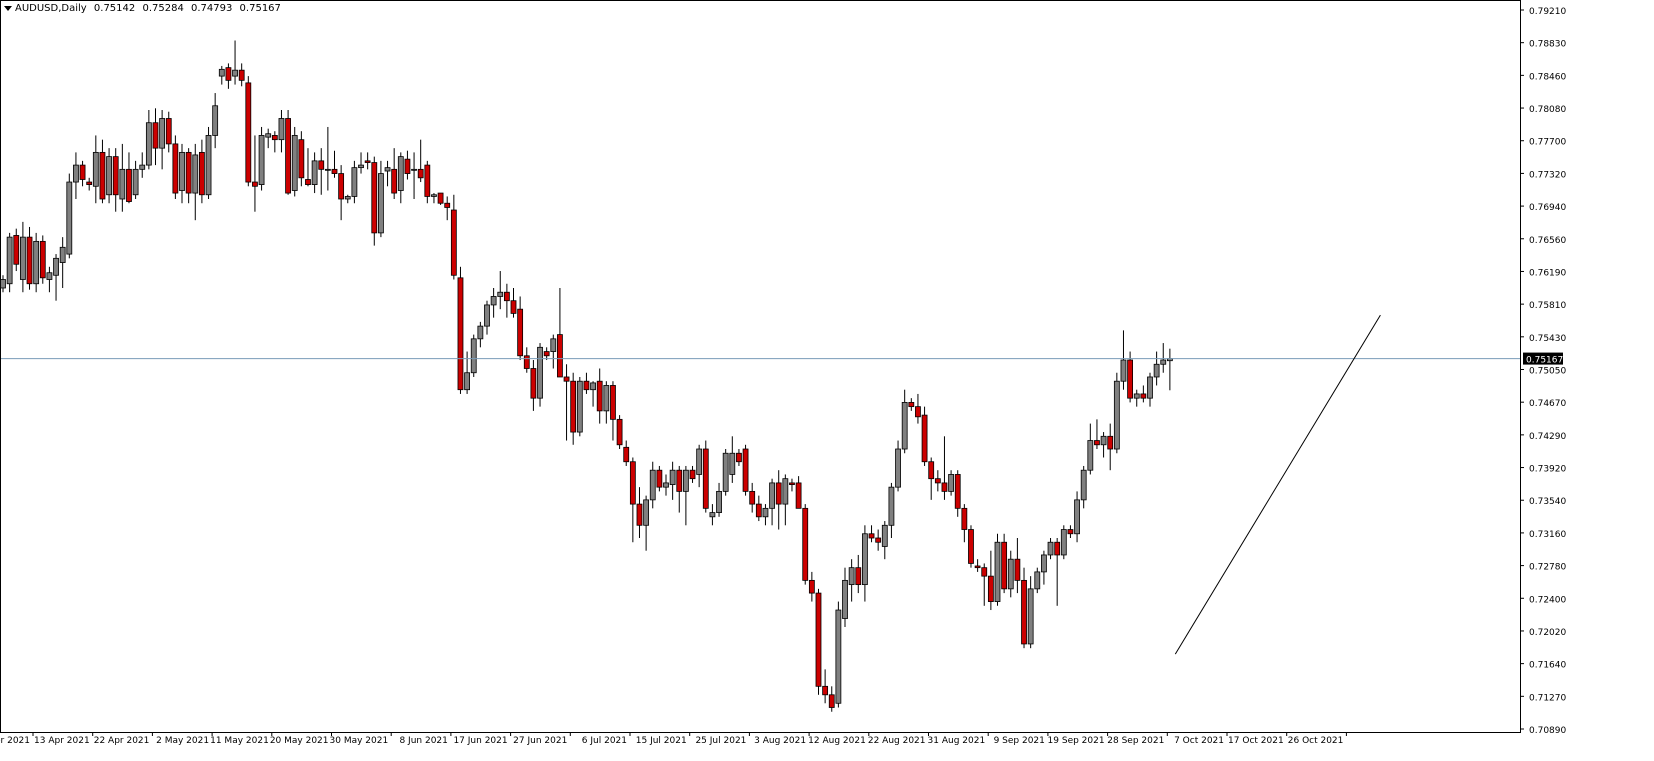 The image size is (1654, 761). What do you see at coordinates (1547, 633) in the screenshot?
I see `price-tick-label: 0.72020` at bounding box center [1547, 633].